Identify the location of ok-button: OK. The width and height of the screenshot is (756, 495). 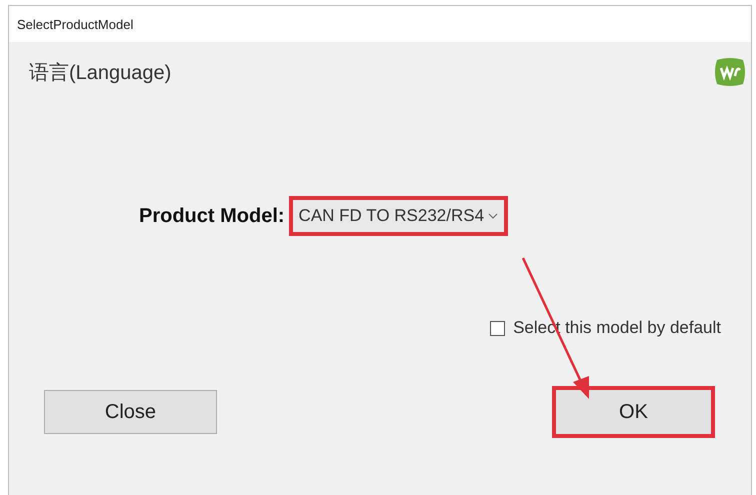
(633, 412).